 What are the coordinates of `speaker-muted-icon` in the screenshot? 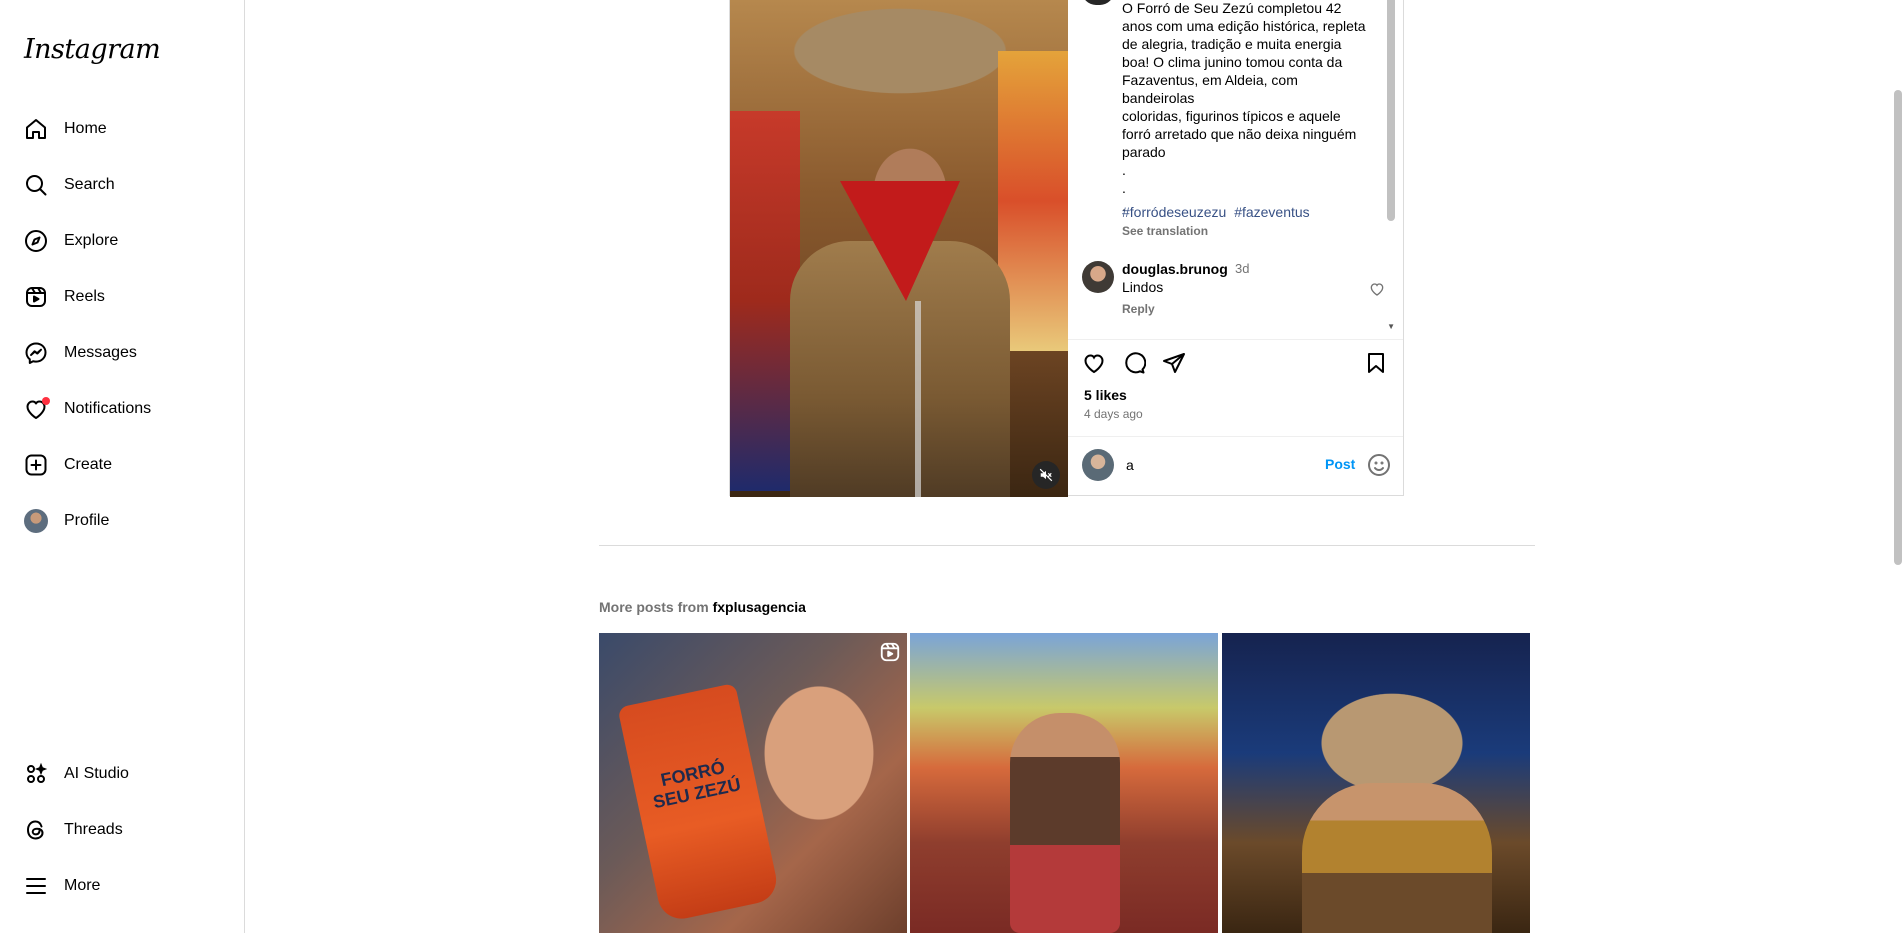 It's located at (1046, 475).